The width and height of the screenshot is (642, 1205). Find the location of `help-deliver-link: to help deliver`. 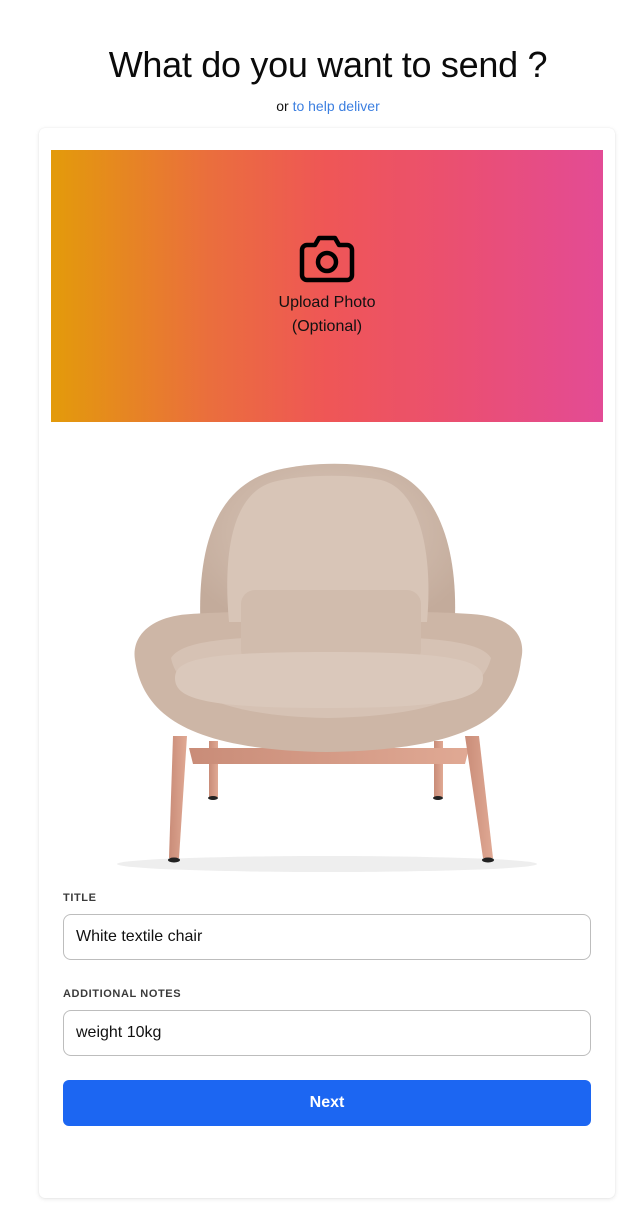

help-deliver-link: to help deliver is located at coordinates (336, 106).